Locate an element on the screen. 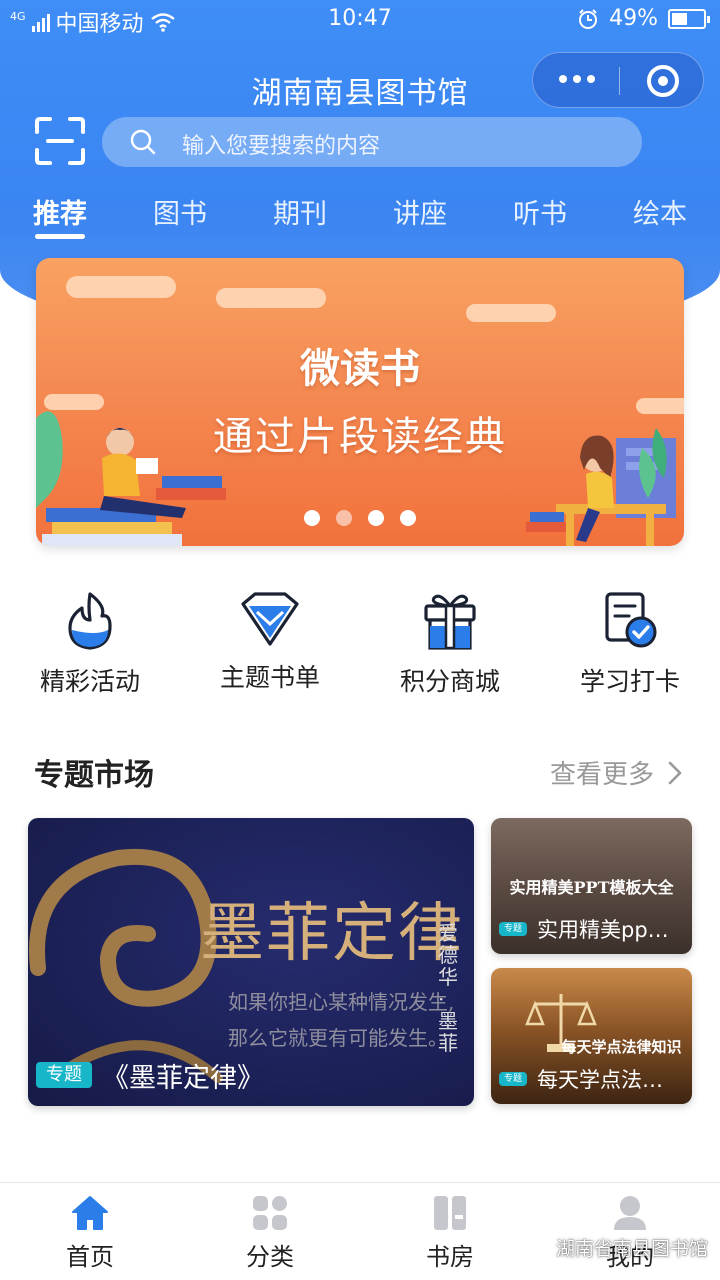  quick-item-activities: 精彩活动 is located at coordinates (90, 644).